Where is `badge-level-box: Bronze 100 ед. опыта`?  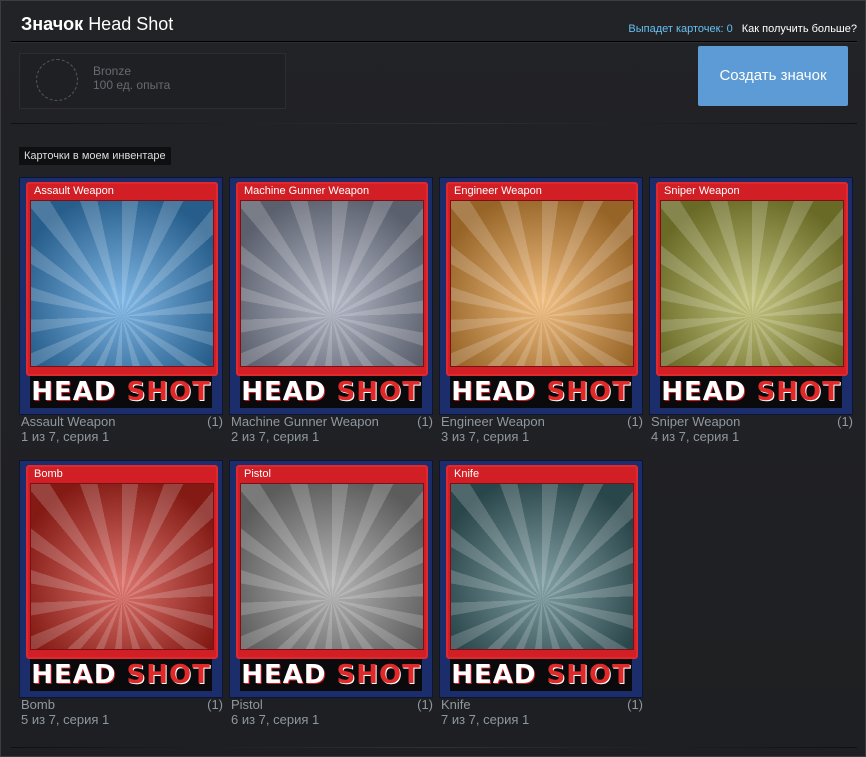
badge-level-box: Bronze 100 ед. опыта is located at coordinates (152, 81).